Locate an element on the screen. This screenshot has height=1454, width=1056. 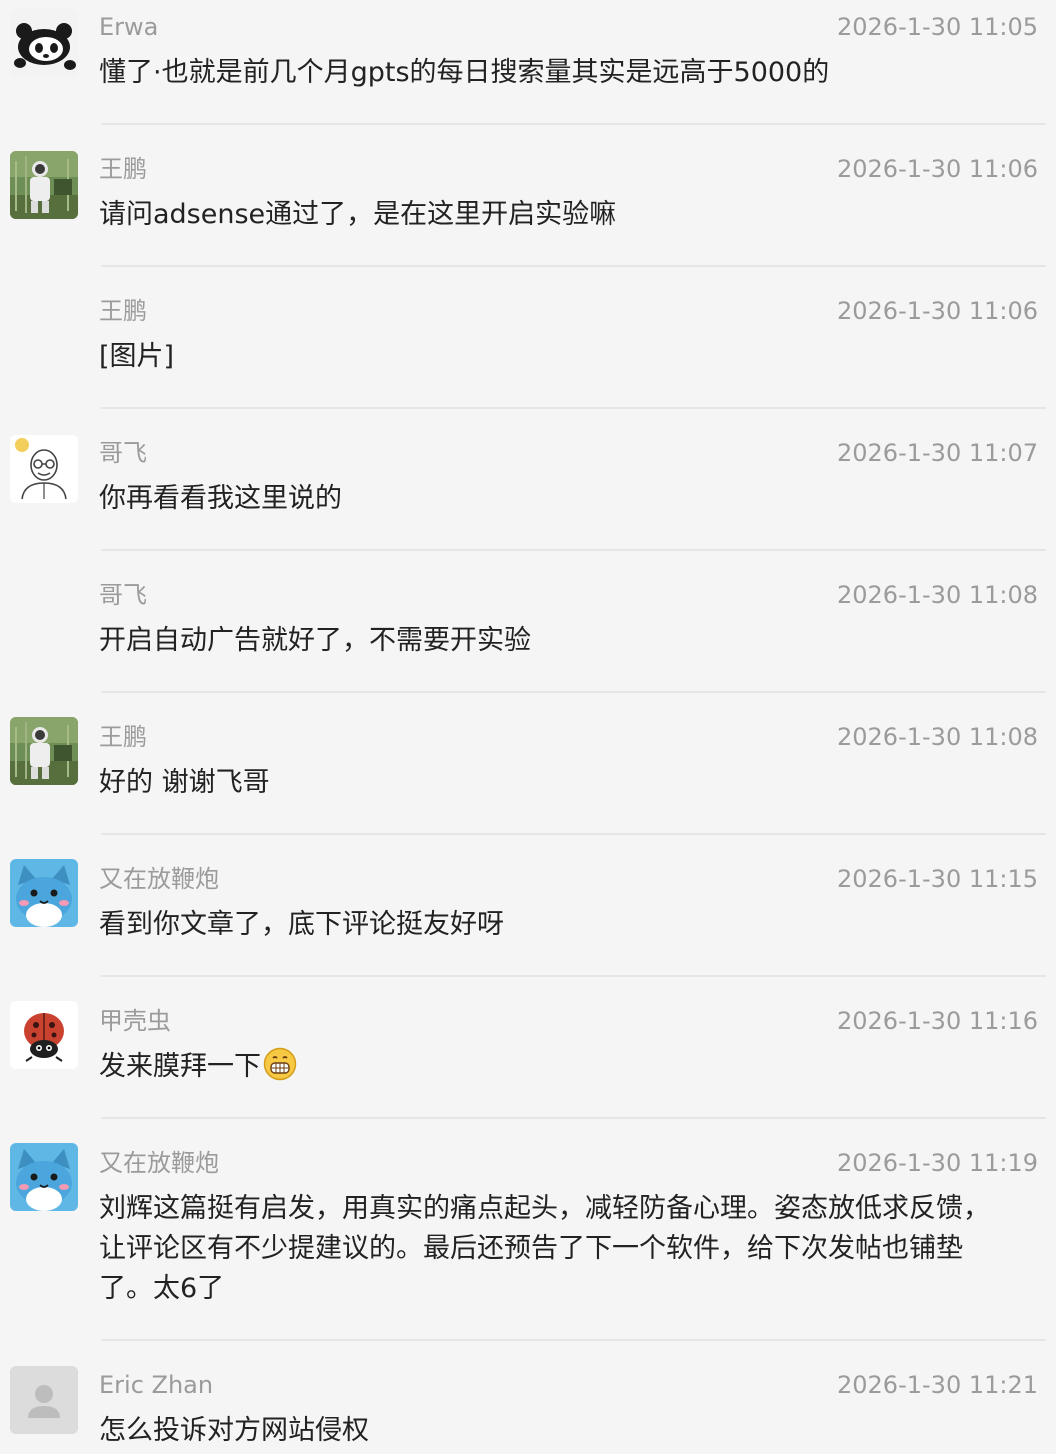
ladybug-avatar is located at coordinates (44, 1035).